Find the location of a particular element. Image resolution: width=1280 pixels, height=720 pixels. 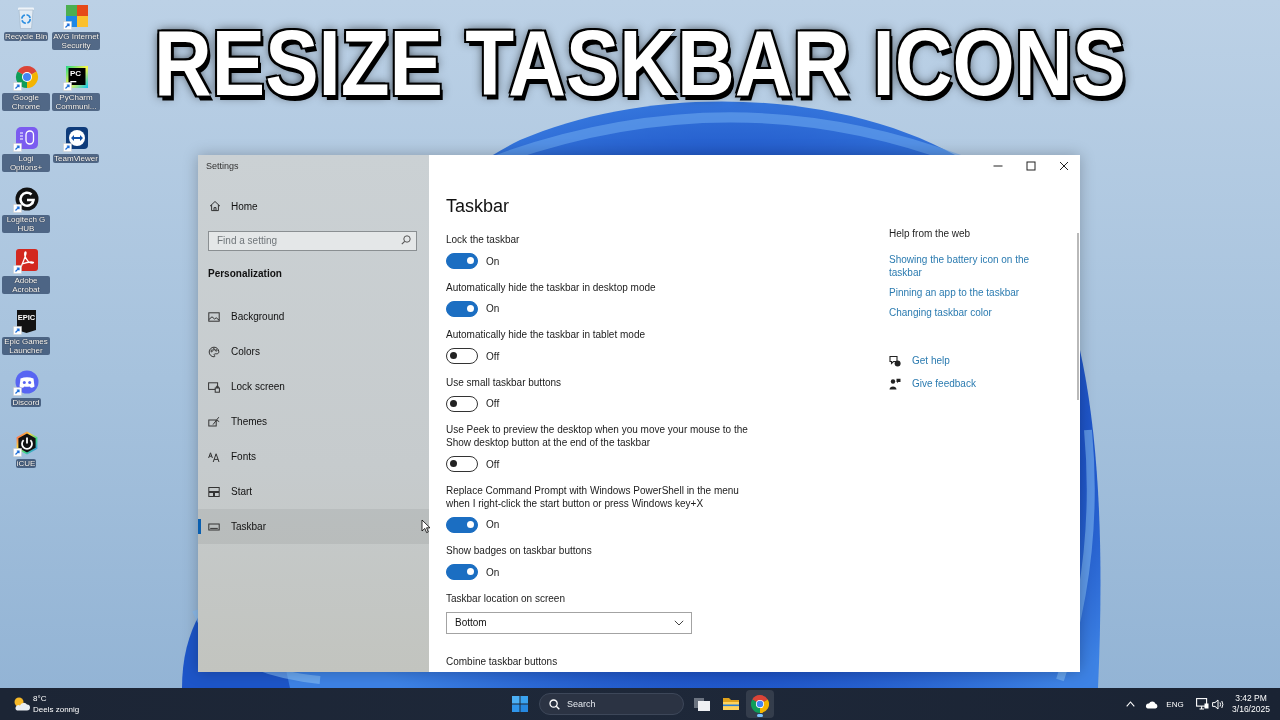

setting-label: Automatically hide the taskbar in desktop mode is located at coordinates (551, 287).